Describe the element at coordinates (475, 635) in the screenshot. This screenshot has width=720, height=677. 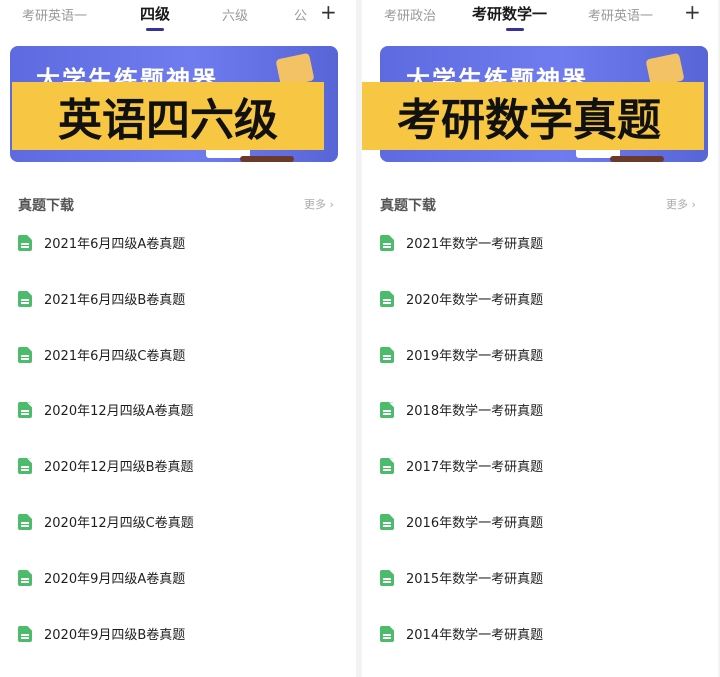
I see `list-item-label: 2014年数学一考研真题` at that location.